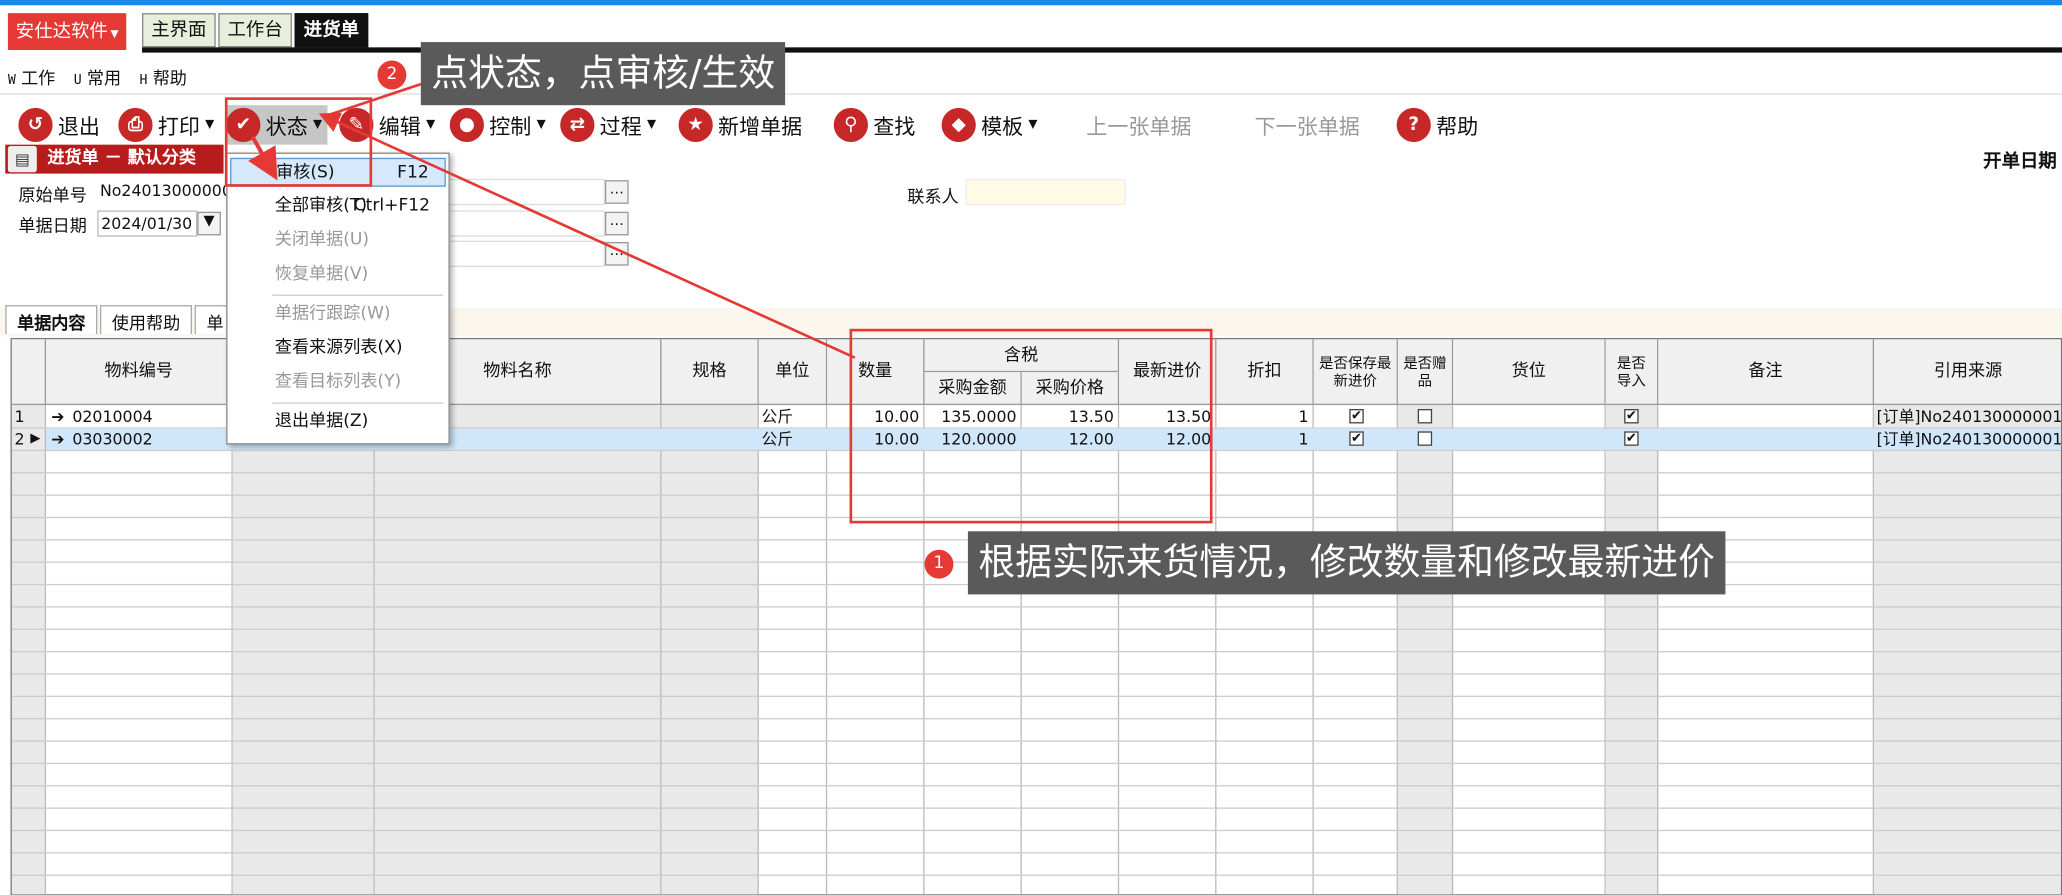 The height and width of the screenshot is (895, 2062). Describe the element at coordinates (1346, 563) in the screenshot. I see `callout-step-1: 根据实际来货情况，修改数量和修改最新进价` at that location.